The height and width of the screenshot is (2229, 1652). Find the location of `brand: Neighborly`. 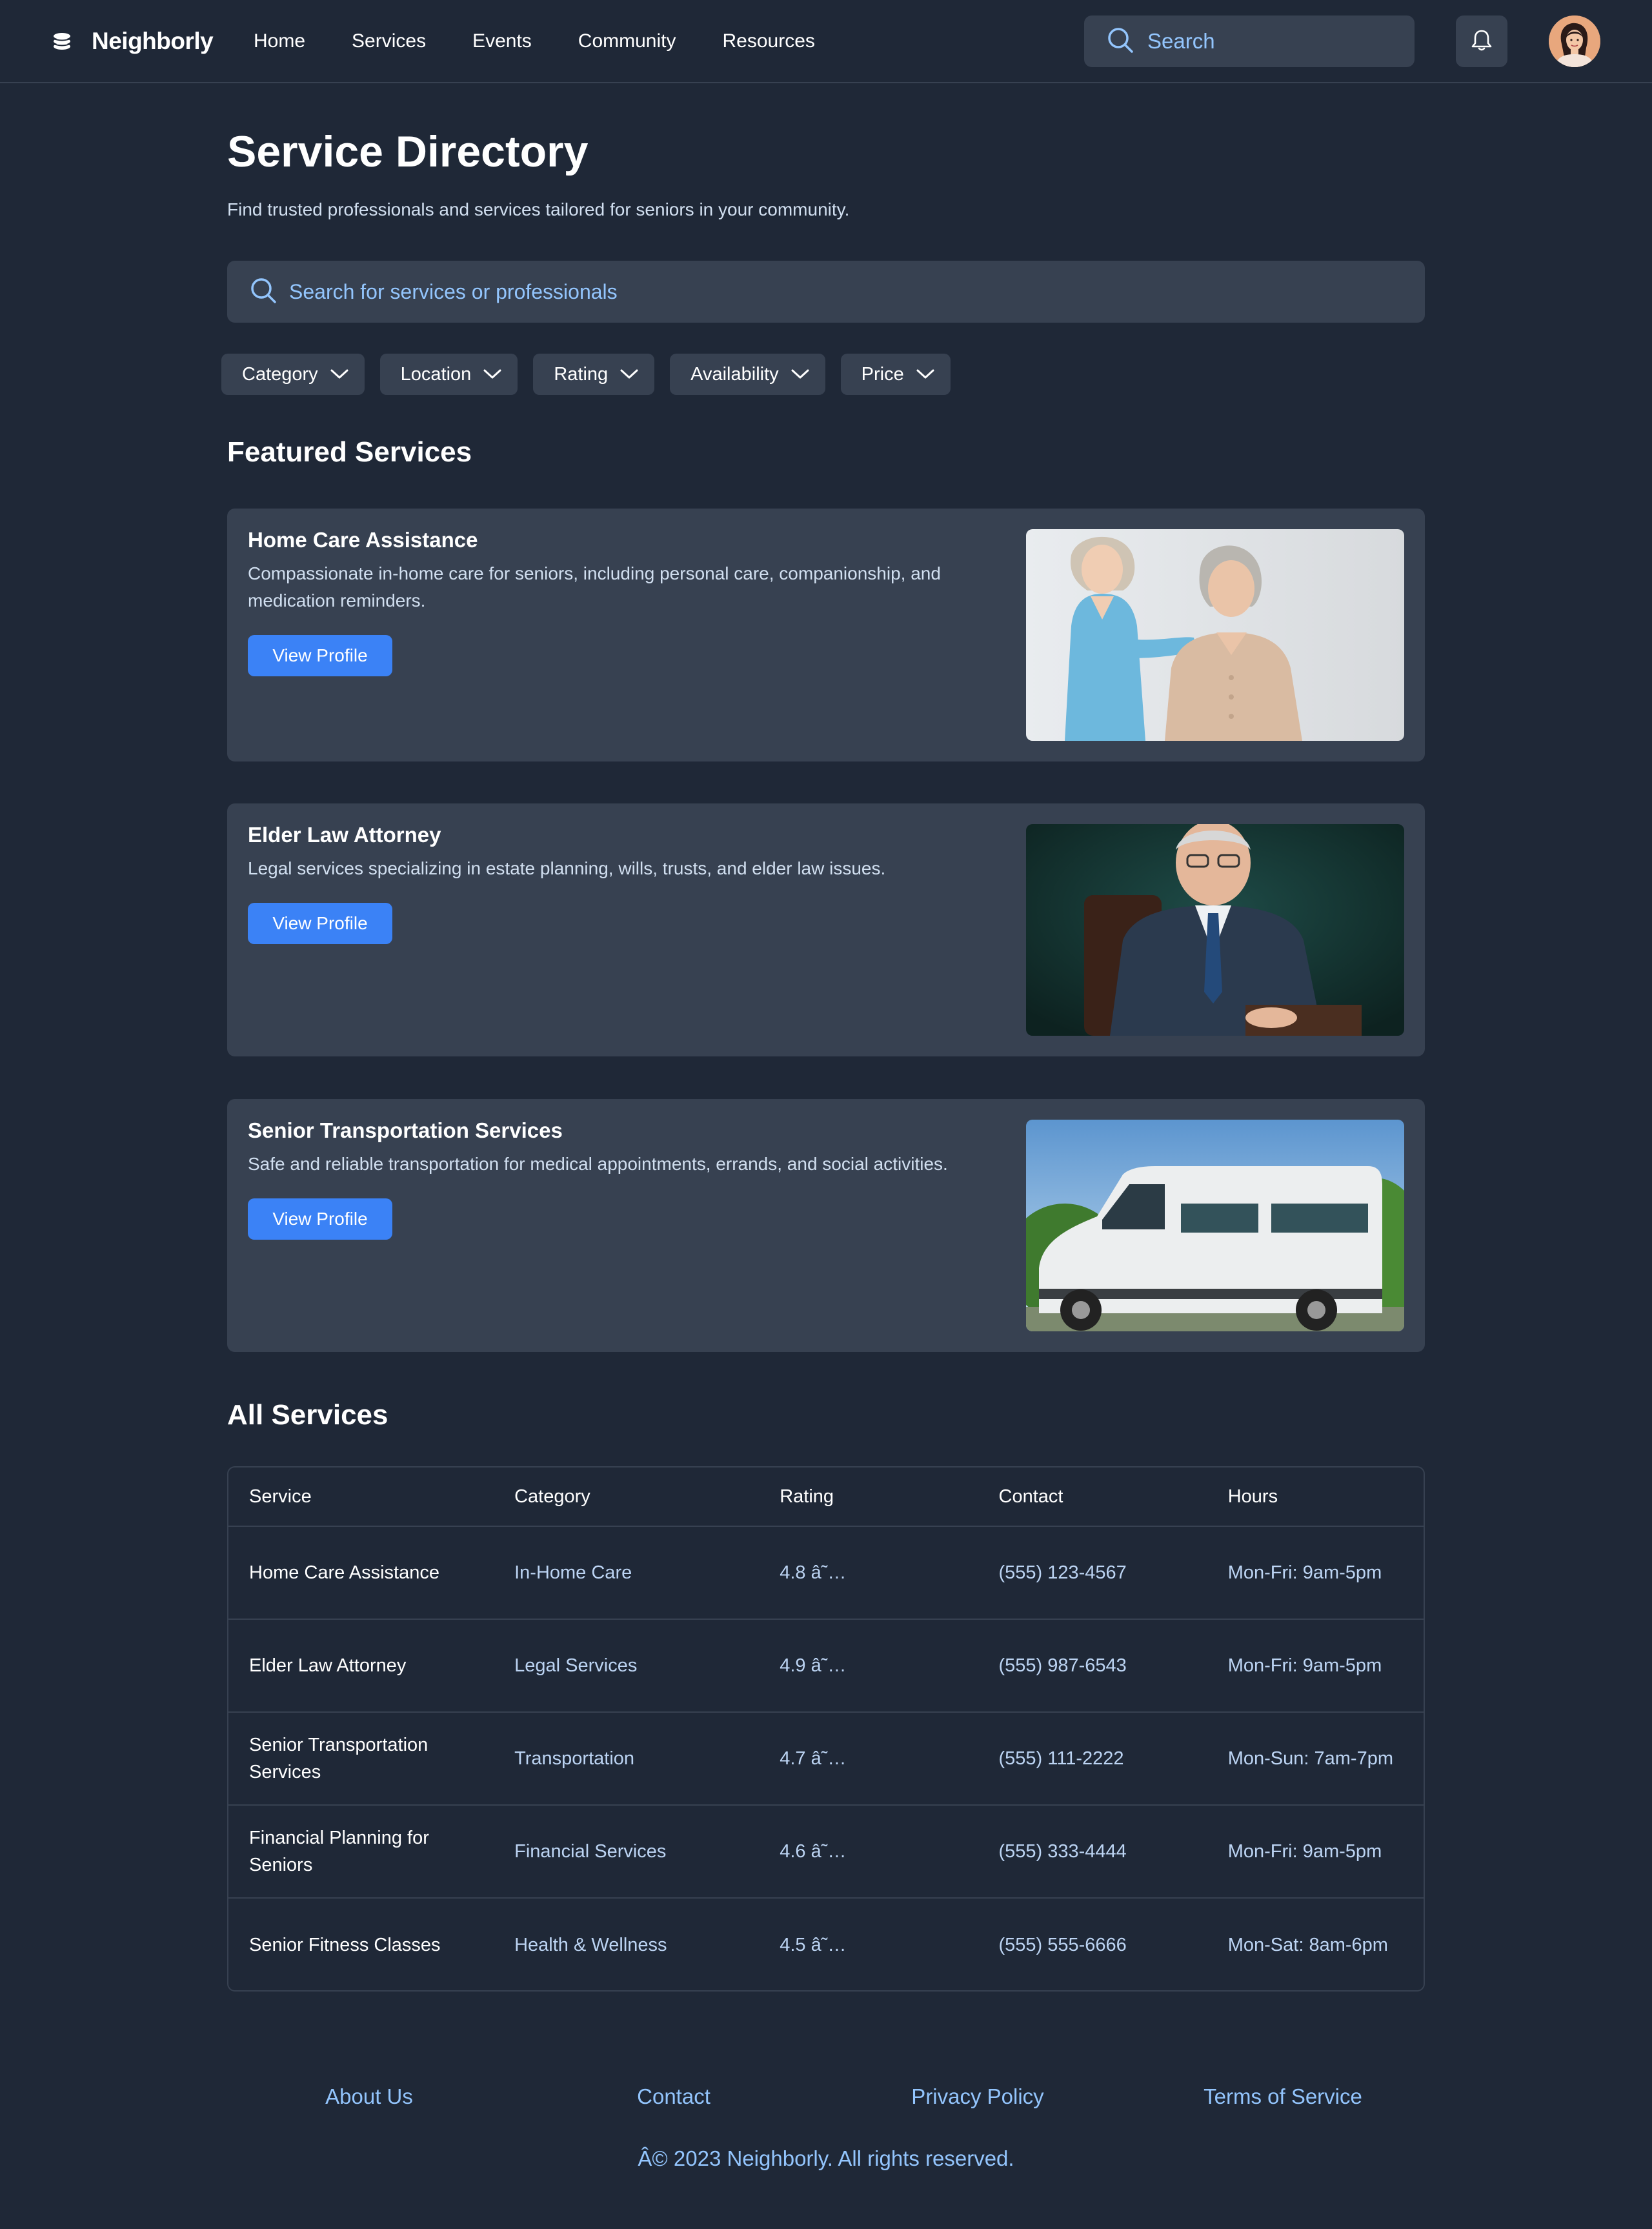

brand: Neighborly is located at coordinates (133, 41).